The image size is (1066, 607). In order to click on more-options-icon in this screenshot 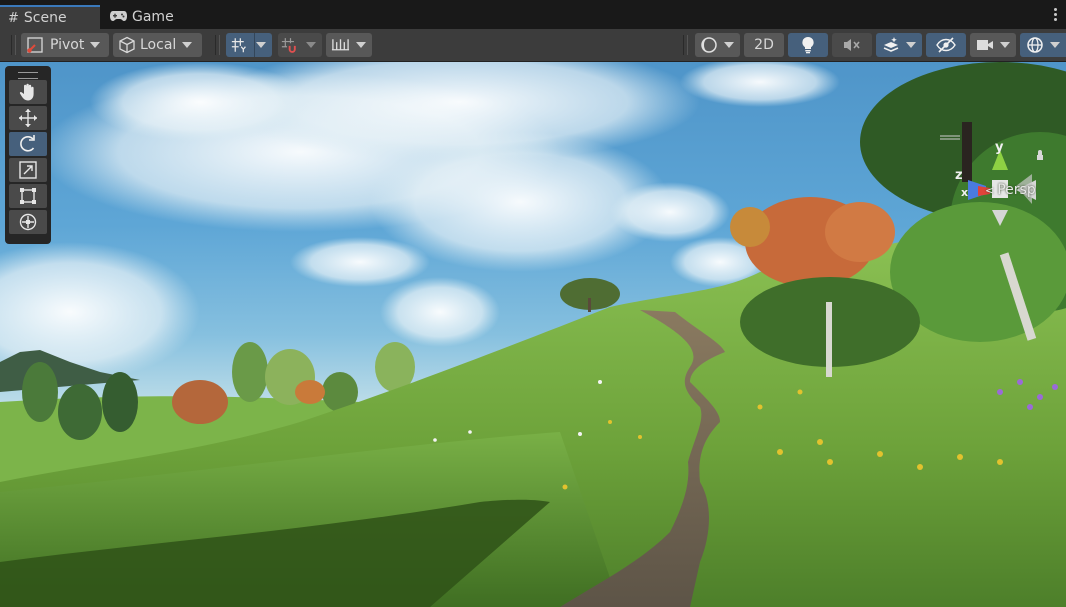, I will do `click(1056, 15)`.